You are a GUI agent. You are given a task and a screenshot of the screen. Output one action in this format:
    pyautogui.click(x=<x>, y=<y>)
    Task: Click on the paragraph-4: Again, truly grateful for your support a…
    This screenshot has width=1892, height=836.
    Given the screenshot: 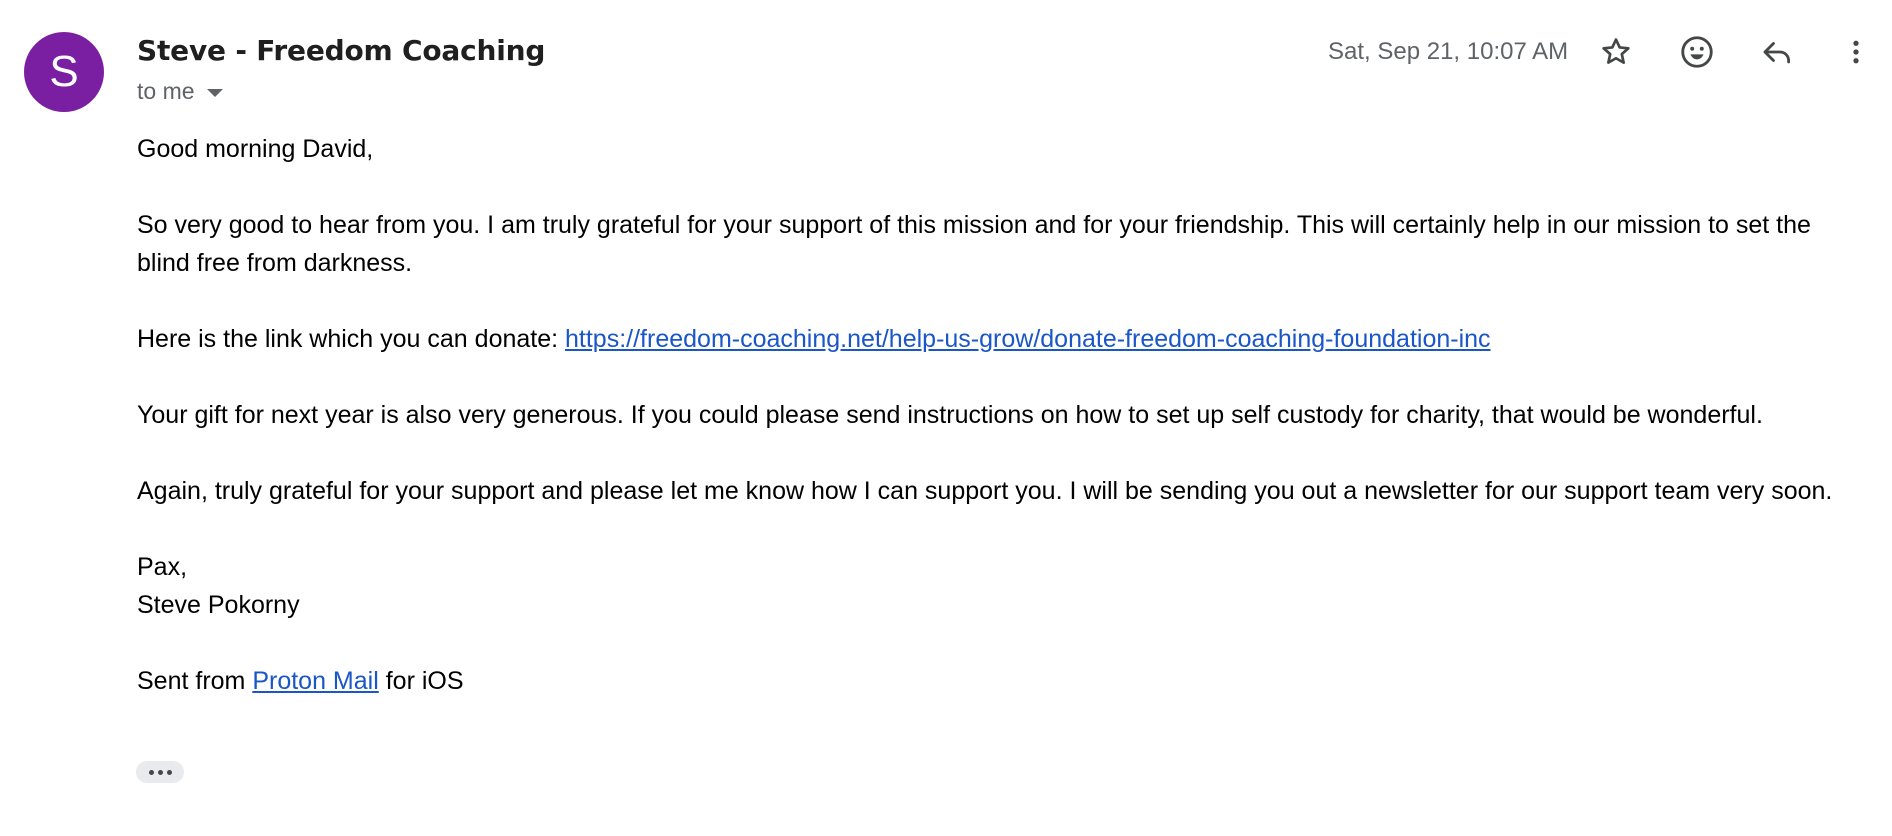 What is the action you would take?
    pyautogui.click(x=985, y=491)
    